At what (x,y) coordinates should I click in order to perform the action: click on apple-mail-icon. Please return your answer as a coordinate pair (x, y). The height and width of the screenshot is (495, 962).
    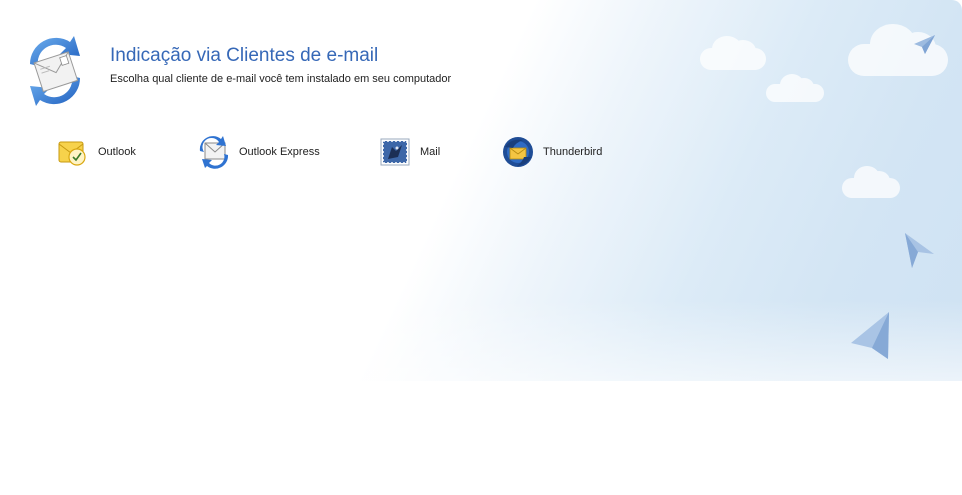
    Looking at the image, I should click on (395, 152).